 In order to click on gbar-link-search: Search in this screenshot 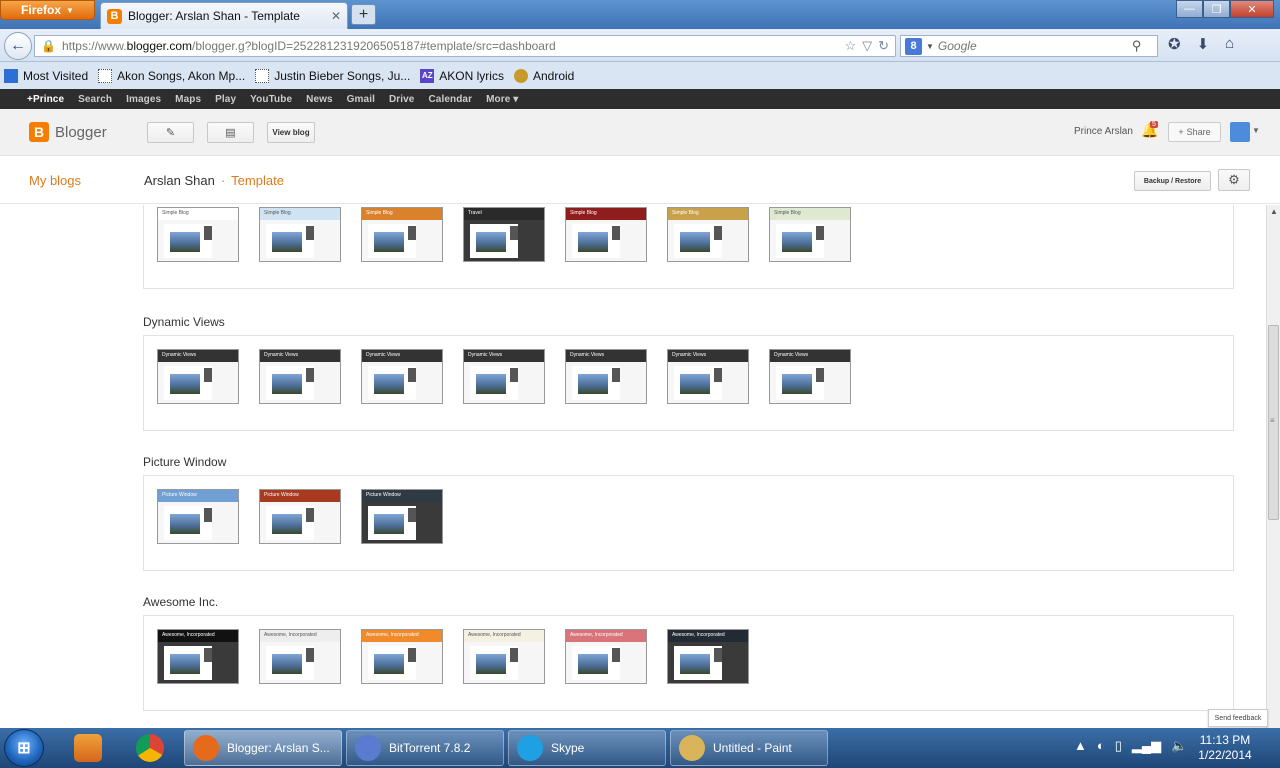, I will do `click(95, 99)`.